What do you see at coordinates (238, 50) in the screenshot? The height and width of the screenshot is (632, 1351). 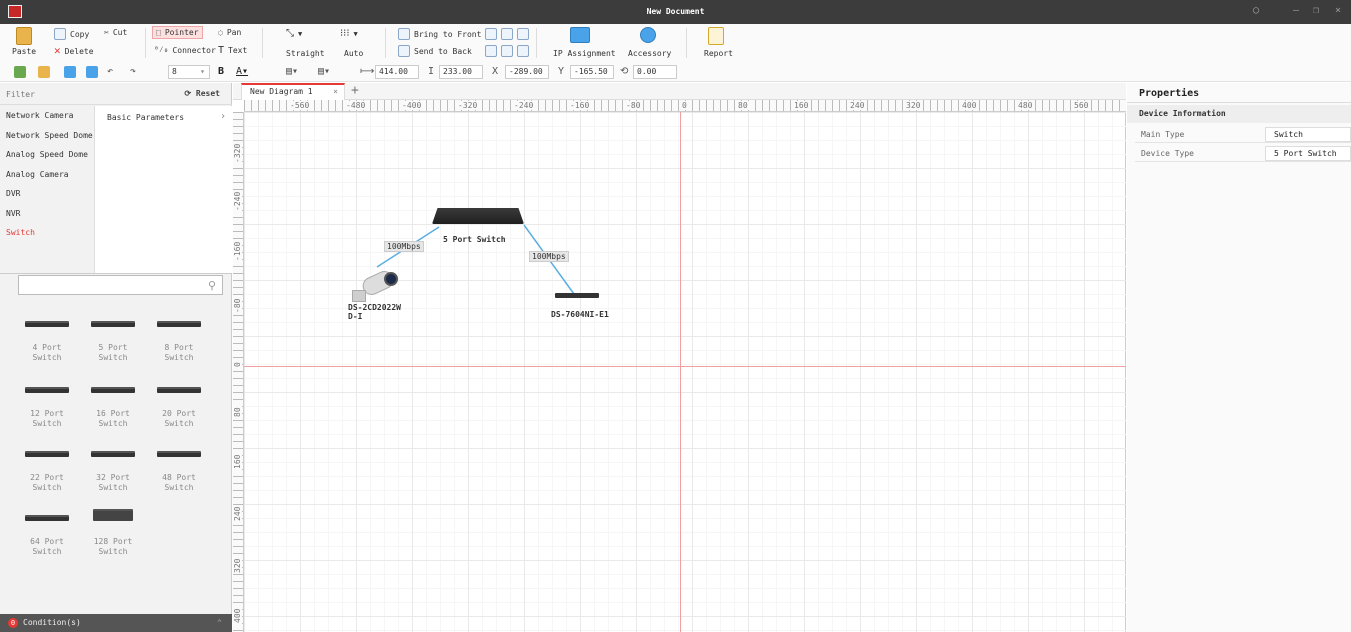 I see `text-label: Text` at bounding box center [238, 50].